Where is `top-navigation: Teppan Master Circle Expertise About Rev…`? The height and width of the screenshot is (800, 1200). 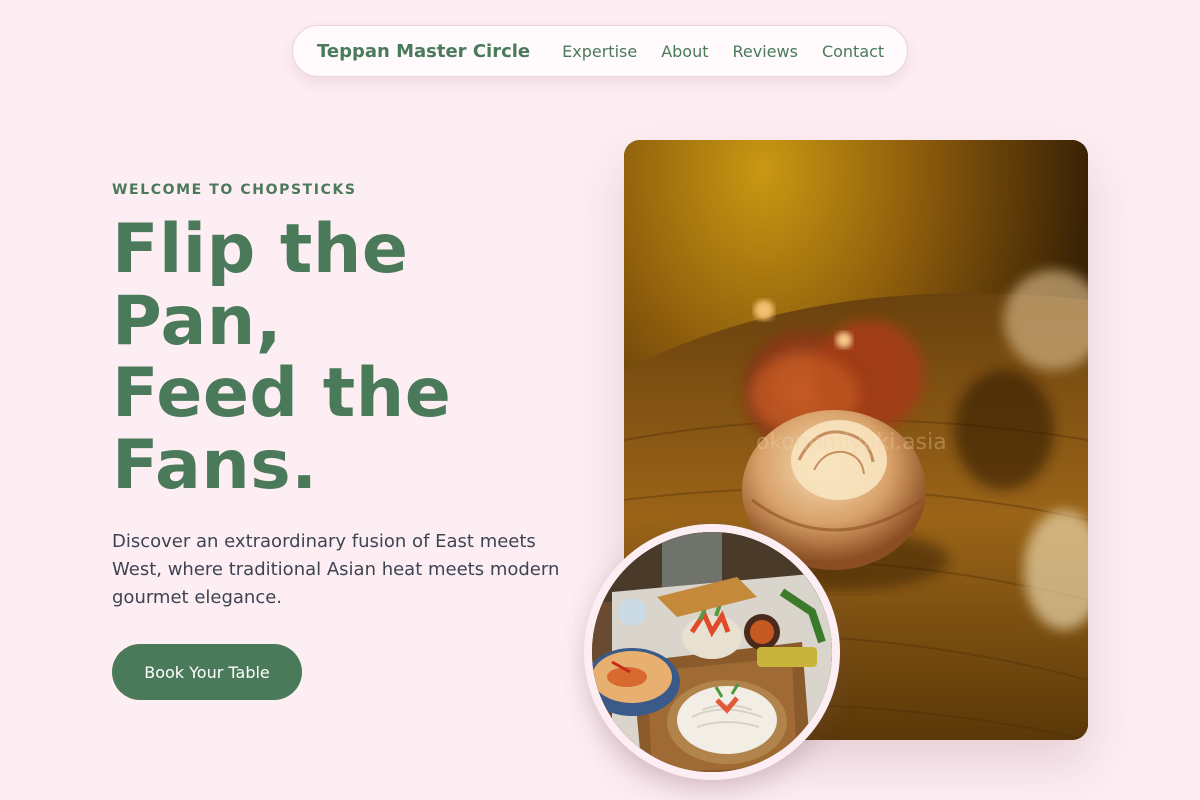 top-navigation: Teppan Master Circle Expertise About Rev… is located at coordinates (600, 51).